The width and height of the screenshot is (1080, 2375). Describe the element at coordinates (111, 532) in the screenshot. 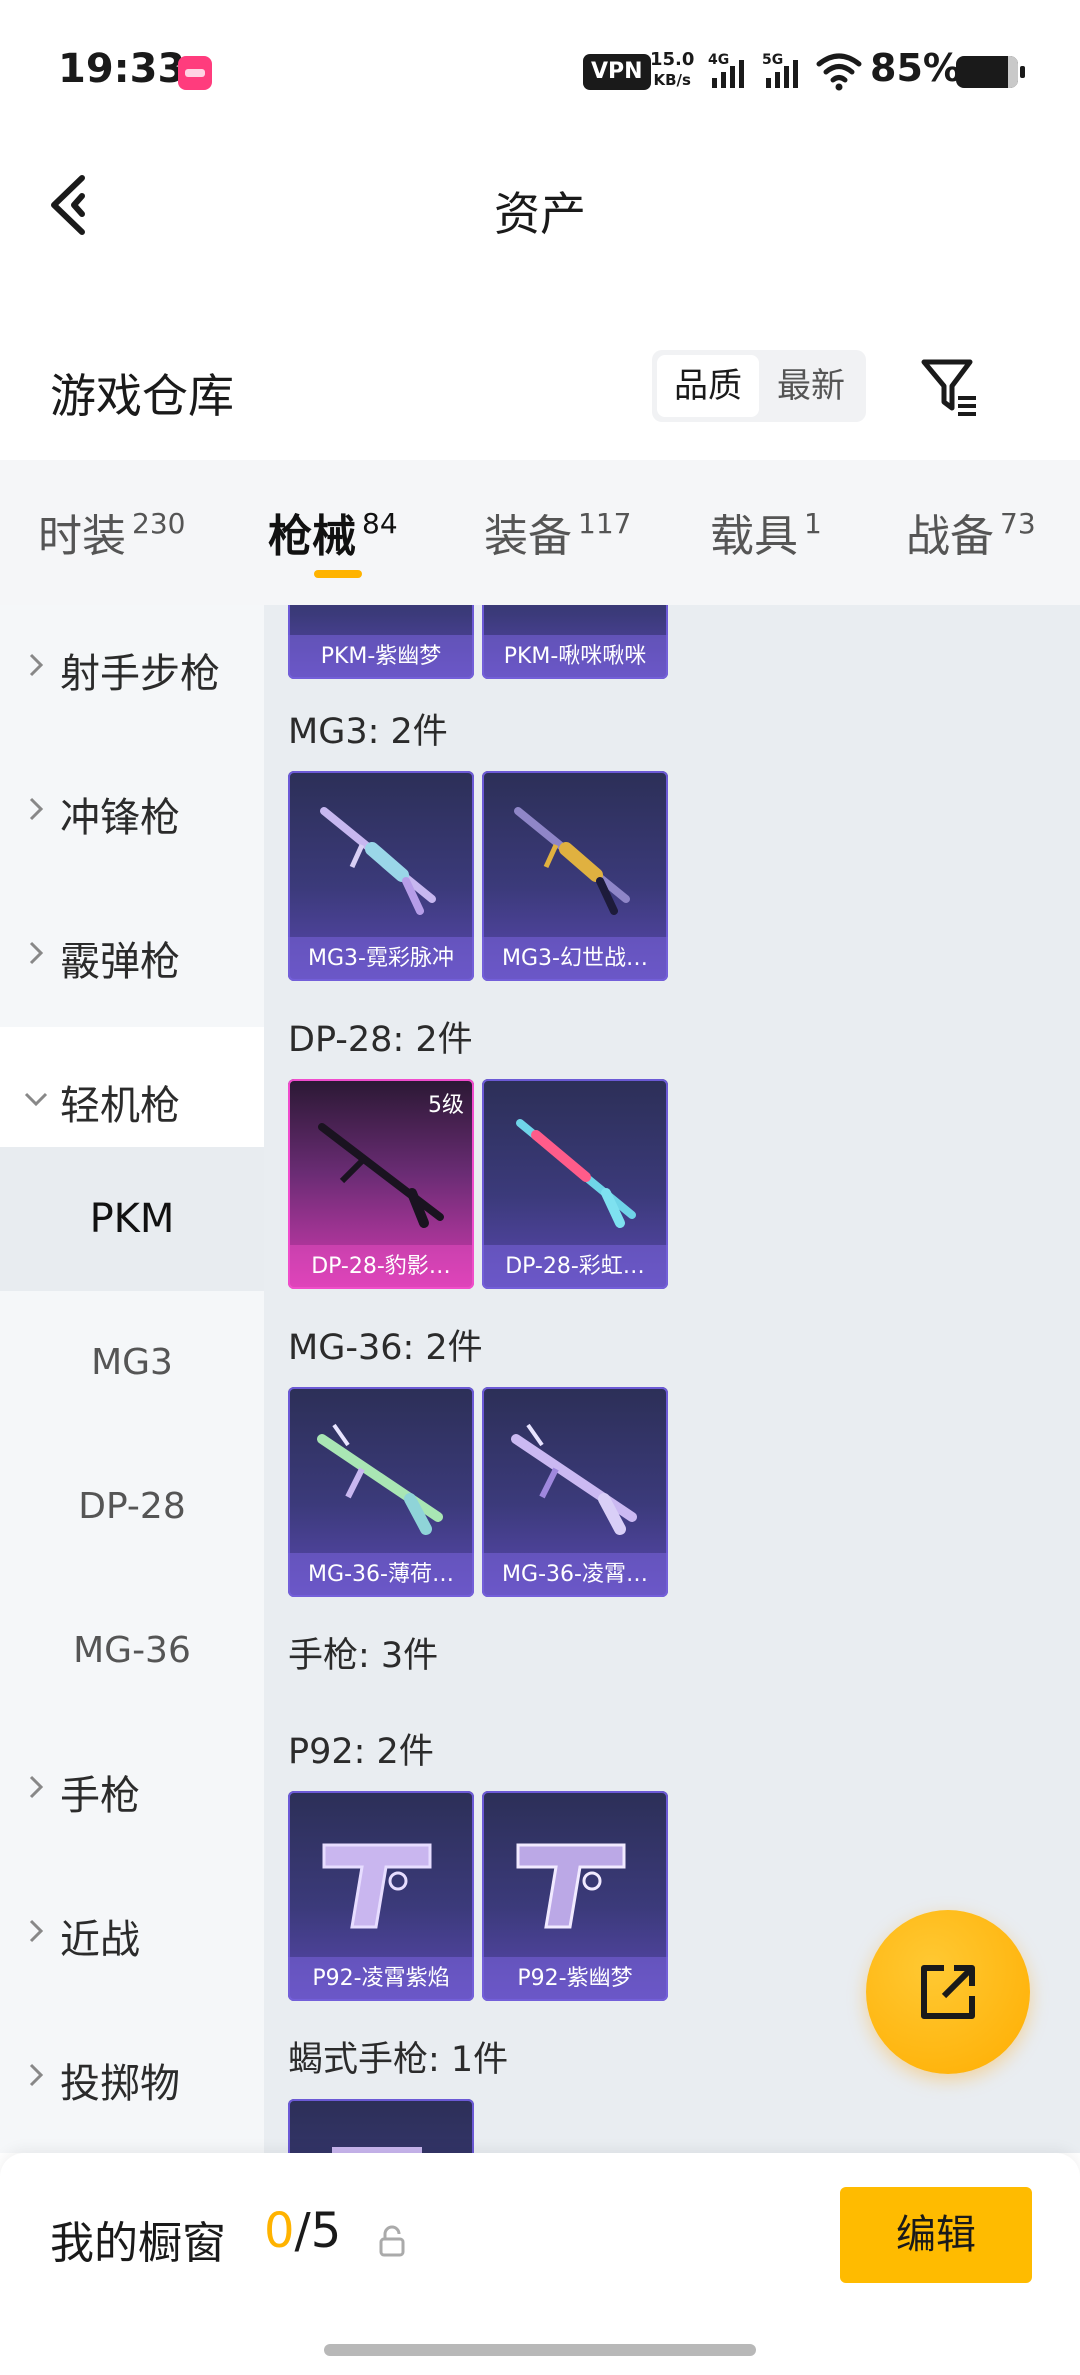

I see `tab-outfits: 时装 230` at that location.